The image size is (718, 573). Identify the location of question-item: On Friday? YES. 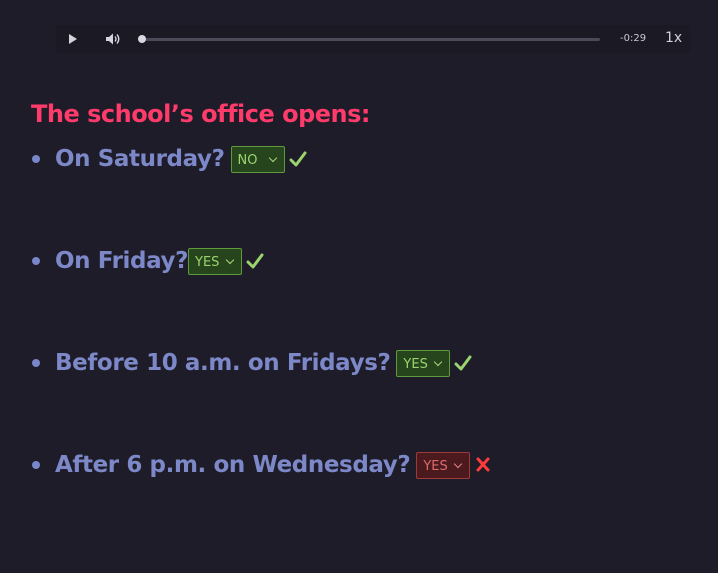
(148, 261).